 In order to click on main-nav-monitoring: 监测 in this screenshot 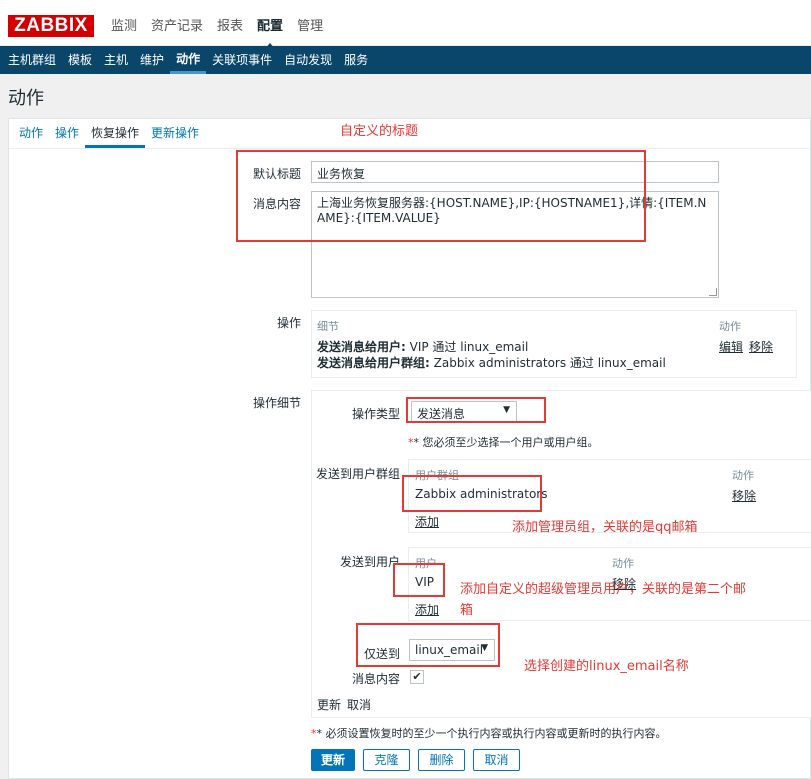, I will do `click(124, 27)`.